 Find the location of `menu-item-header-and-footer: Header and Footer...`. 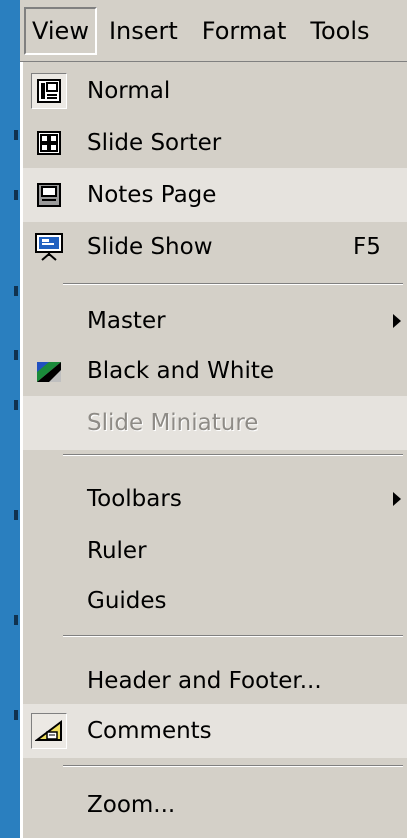

menu-item-header-and-footer: Header and Footer... is located at coordinates (215, 681).